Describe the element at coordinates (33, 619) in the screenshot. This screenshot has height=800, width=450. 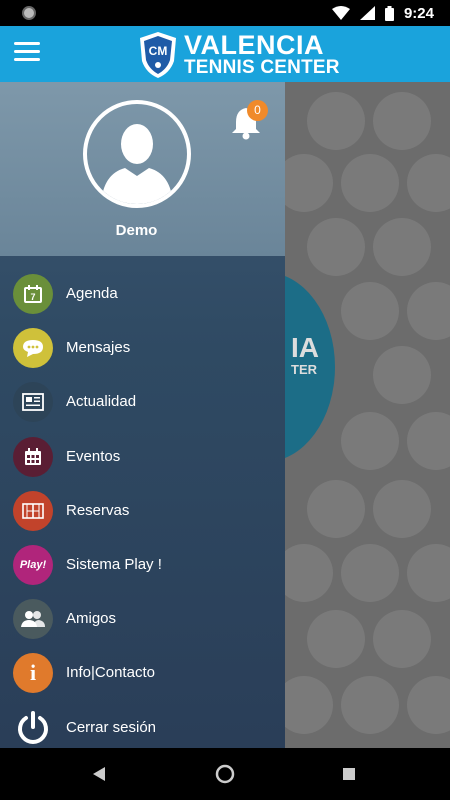
I see `friends-icon` at that location.